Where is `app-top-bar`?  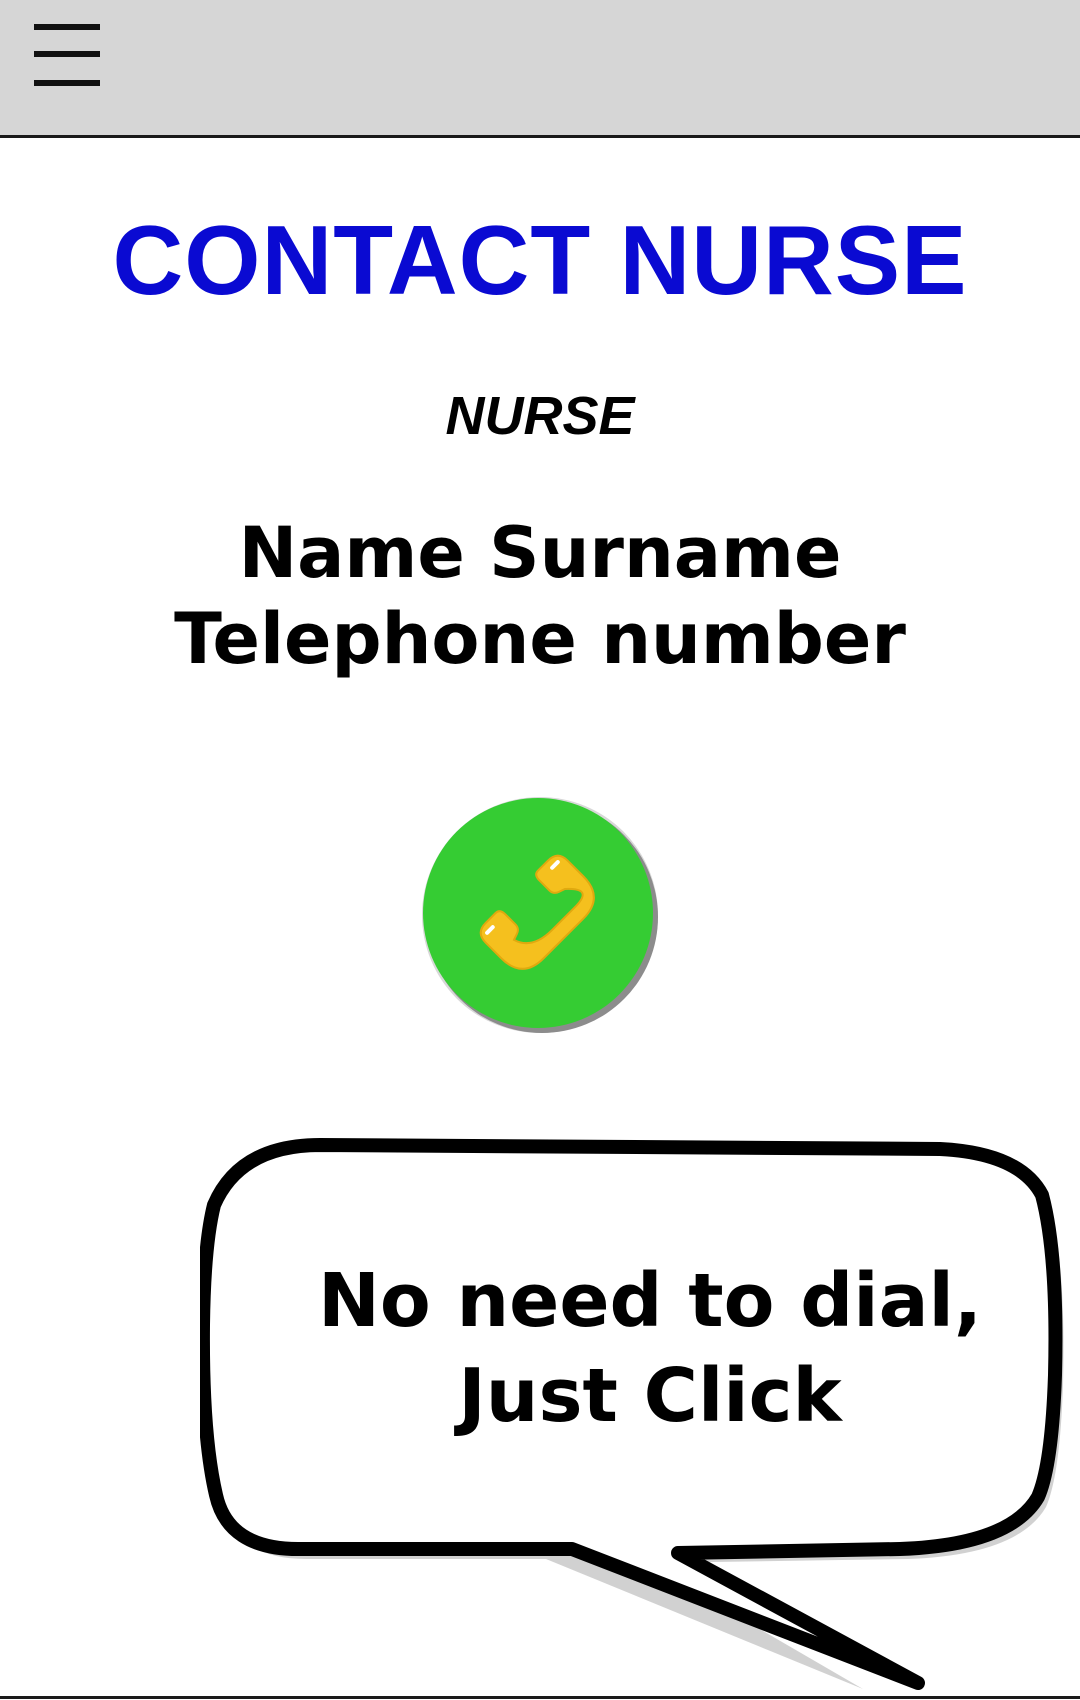
app-top-bar is located at coordinates (540, 69).